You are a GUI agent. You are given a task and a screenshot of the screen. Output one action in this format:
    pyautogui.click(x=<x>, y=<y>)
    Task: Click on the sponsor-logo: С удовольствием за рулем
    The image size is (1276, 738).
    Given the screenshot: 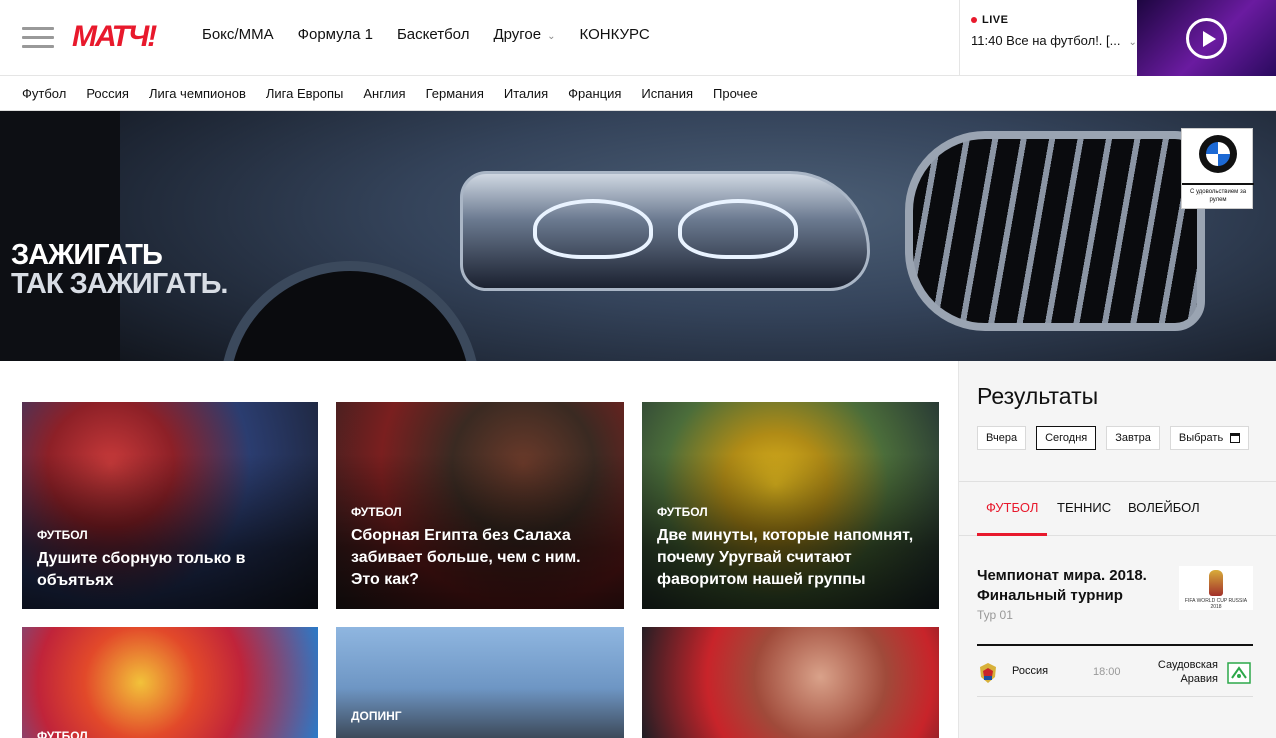 What is the action you would take?
    pyautogui.click(x=1217, y=168)
    